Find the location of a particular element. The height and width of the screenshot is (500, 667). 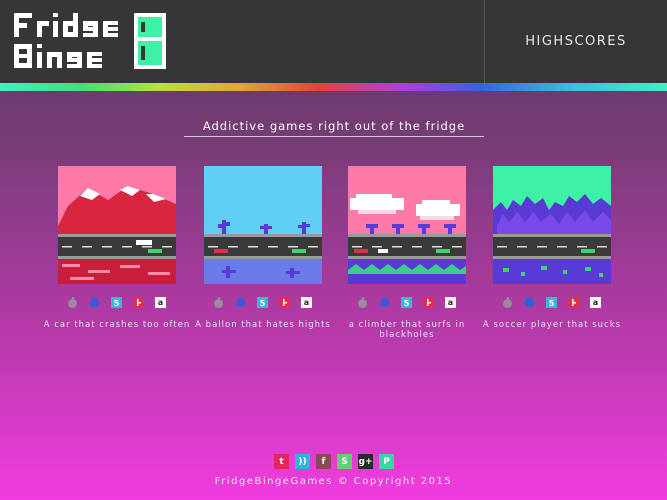

pinterest-icon: P is located at coordinates (386, 461).